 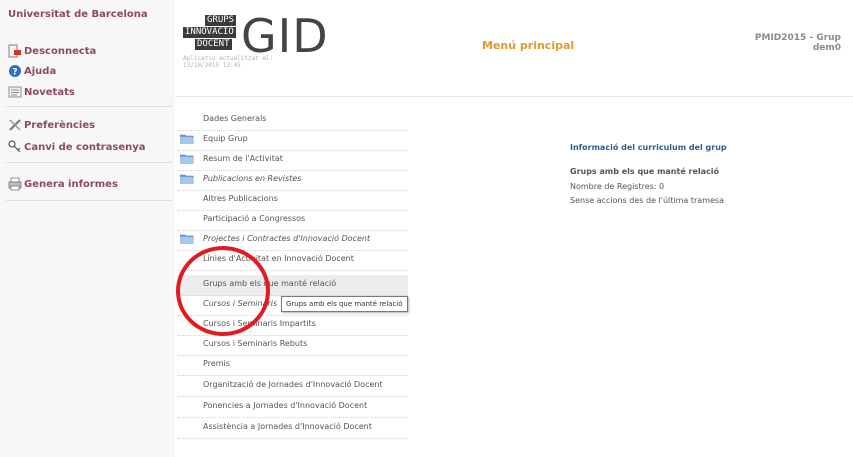 What do you see at coordinates (240, 198) in the screenshot?
I see `menu-item-label: Altres Publicacions` at bounding box center [240, 198].